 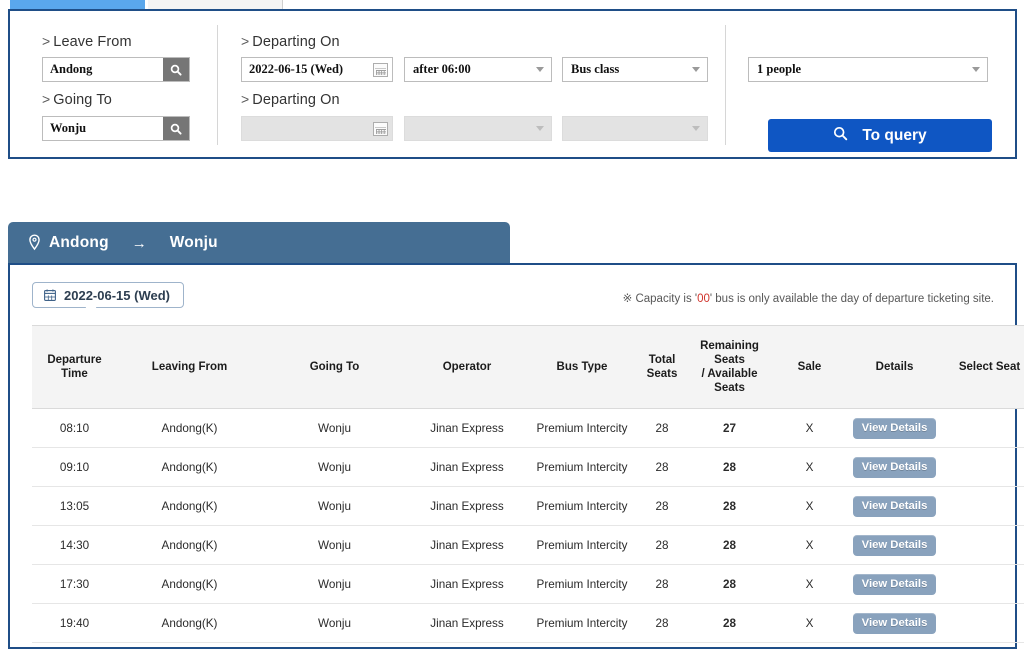 What do you see at coordinates (317, 128) in the screenshot?
I see `return-date-input` at bounding box center [317, 128].